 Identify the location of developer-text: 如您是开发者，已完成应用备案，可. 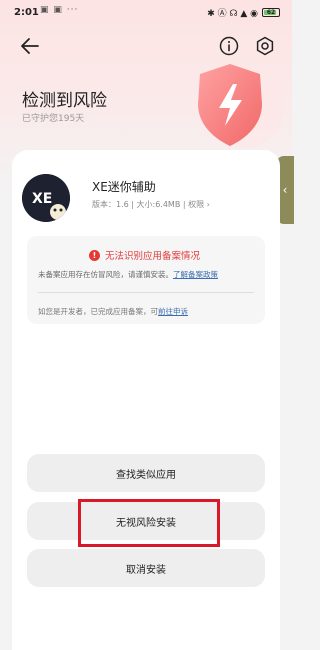
(98, 311).